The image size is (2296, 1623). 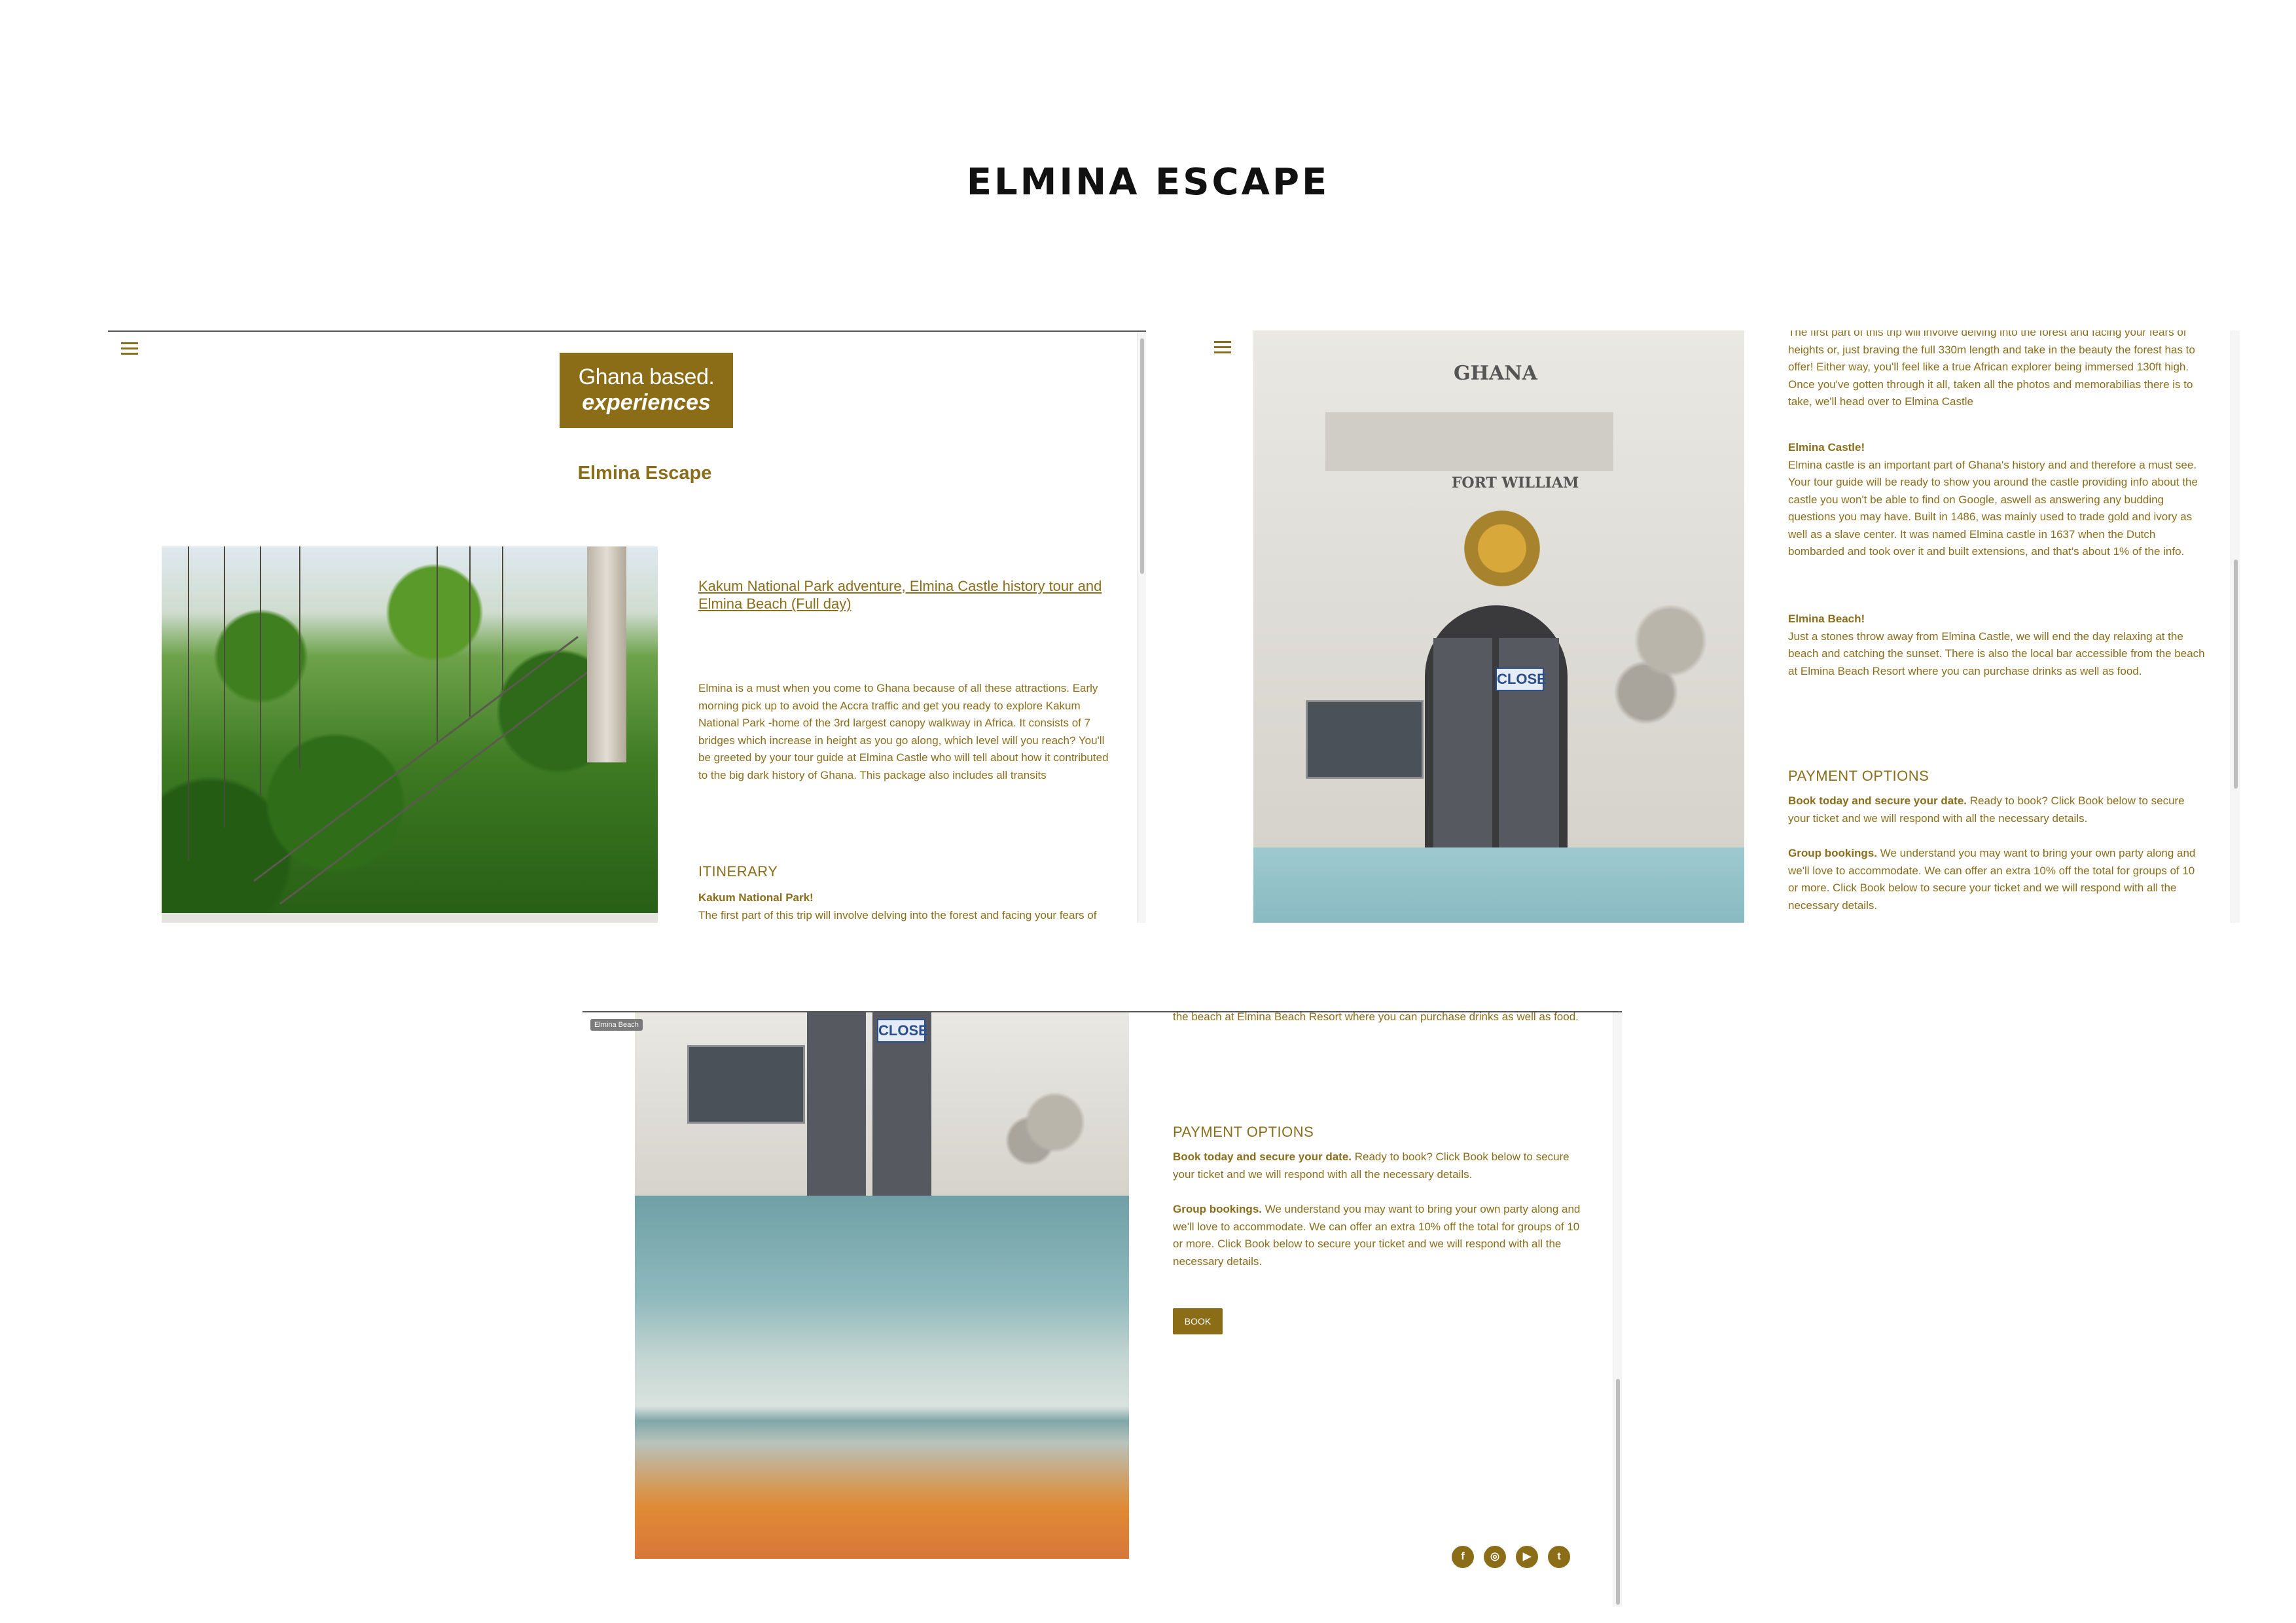 I want to click on youtube-icon: ▶, so click(x=1527, y=1557).